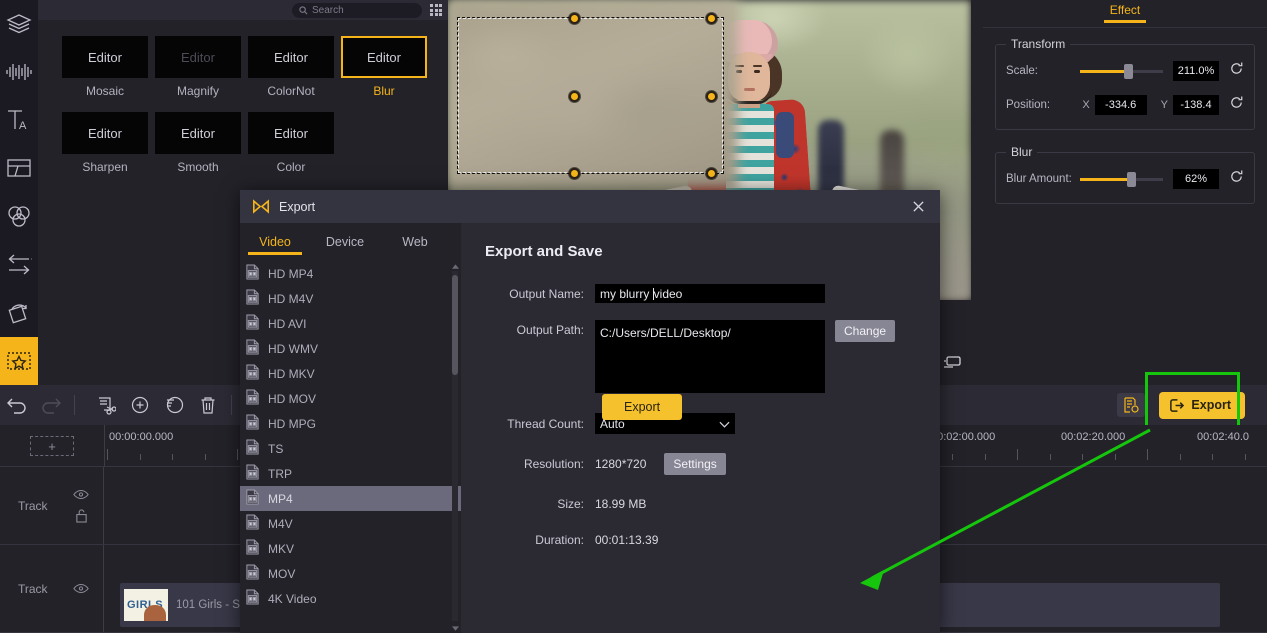  I want to click on output-path-value: C:/Users/DELL/Desktop/, so click(710, 356).